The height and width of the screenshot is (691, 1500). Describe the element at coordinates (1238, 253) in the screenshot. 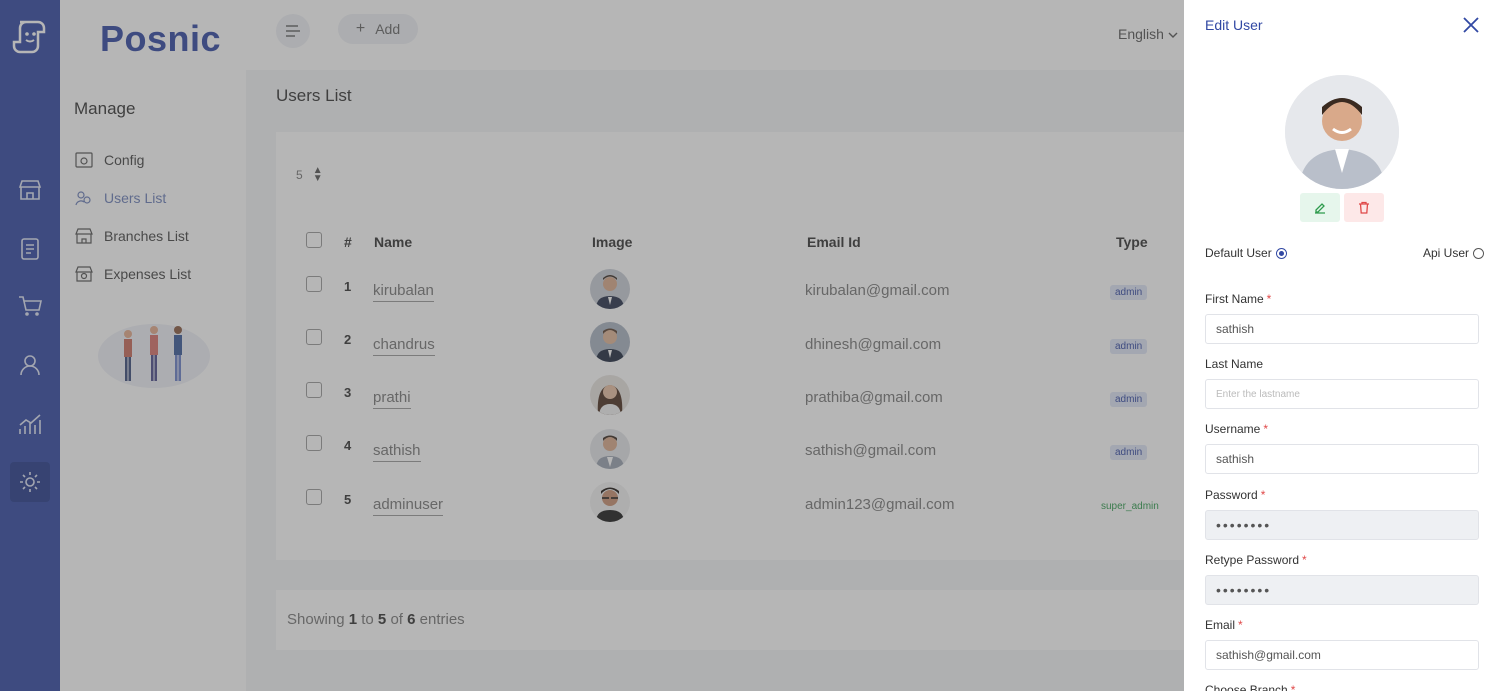

I see `radio-label: Default User` at that location.